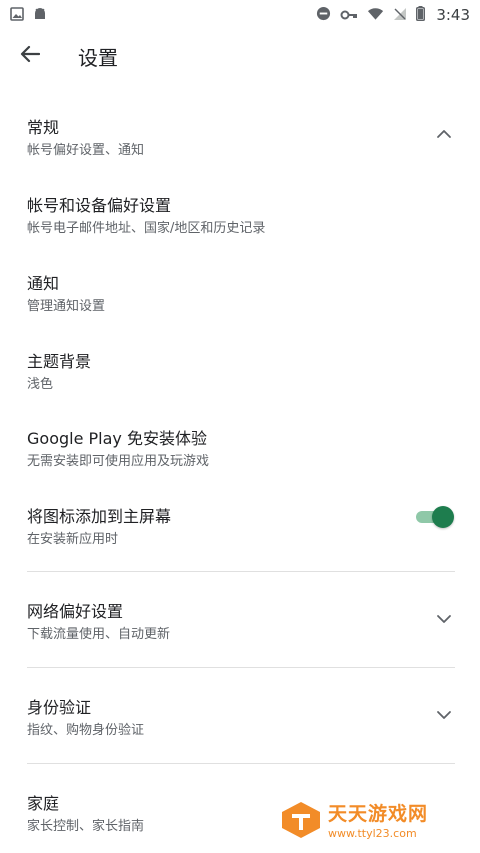  What do you see at coordinates (99, 516) in the screenshot?
I see `item-title: 将图标添加到主屏幕` at bounding box center [99, 516].